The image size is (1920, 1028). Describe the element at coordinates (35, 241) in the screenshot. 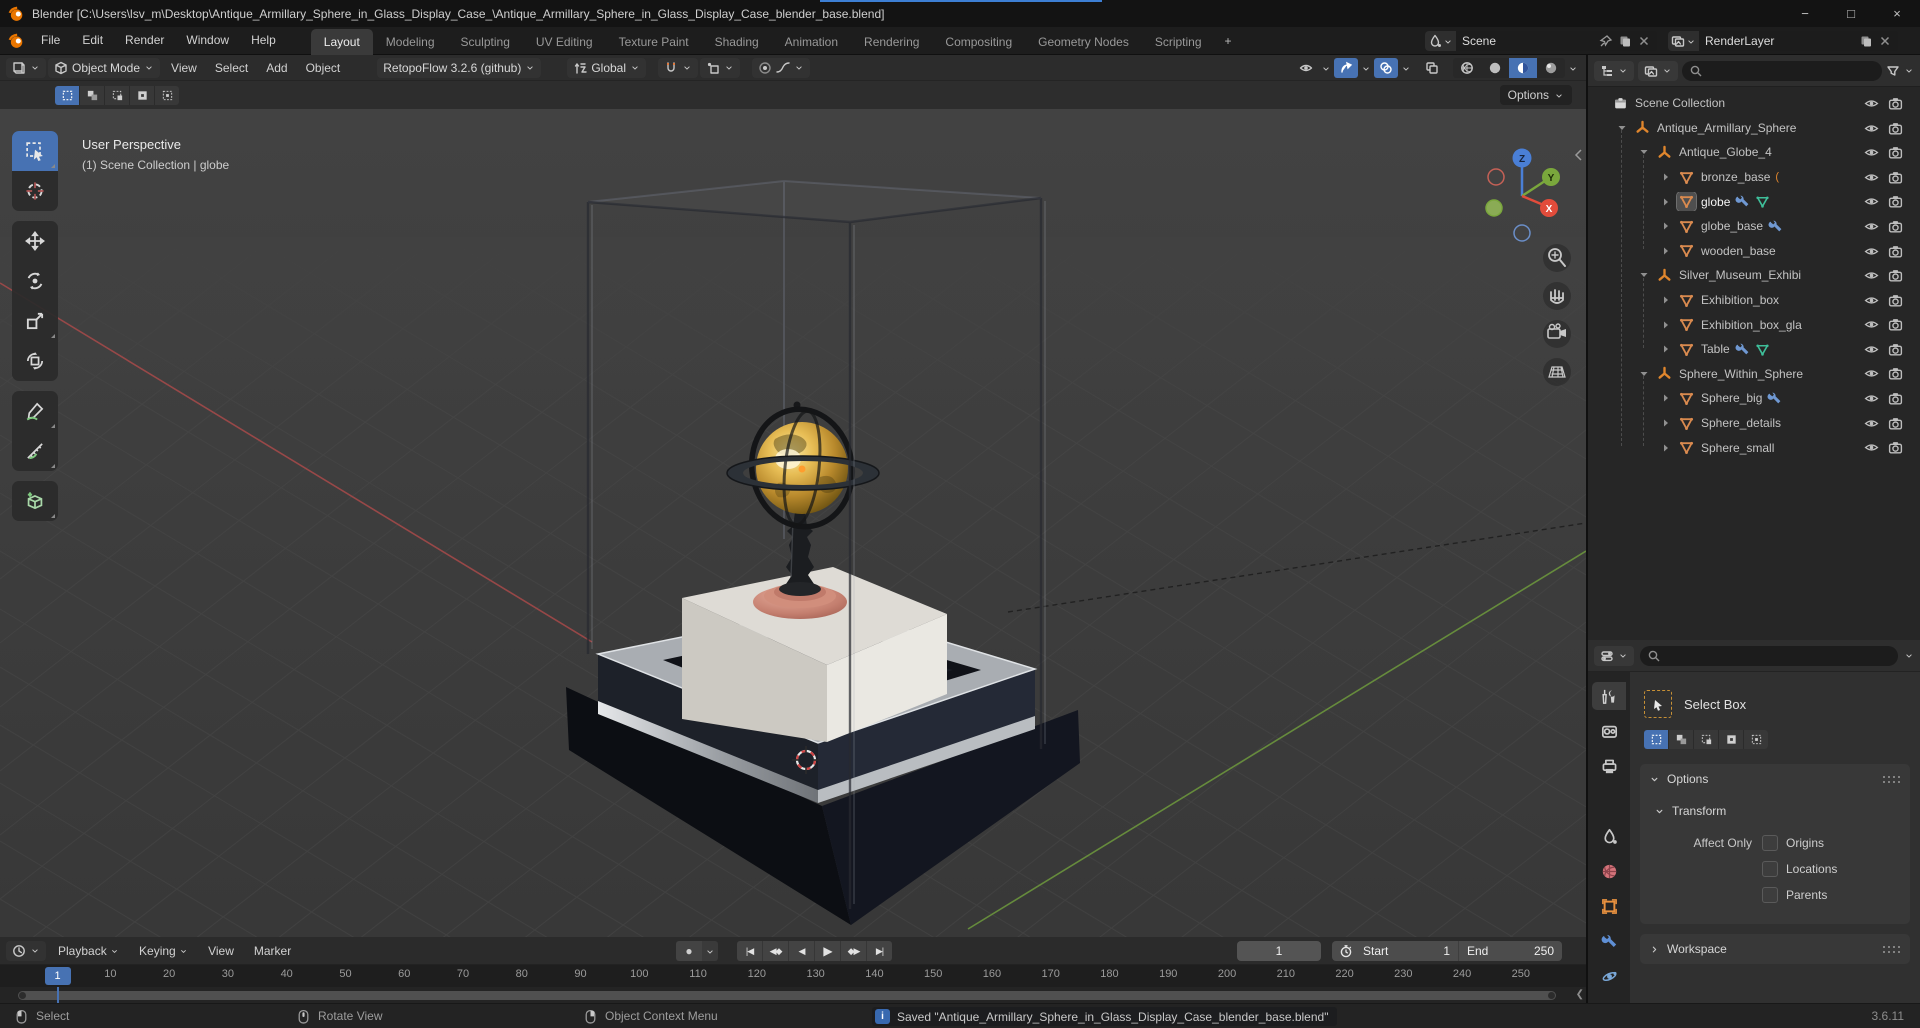

I see `tool-move` at that location.